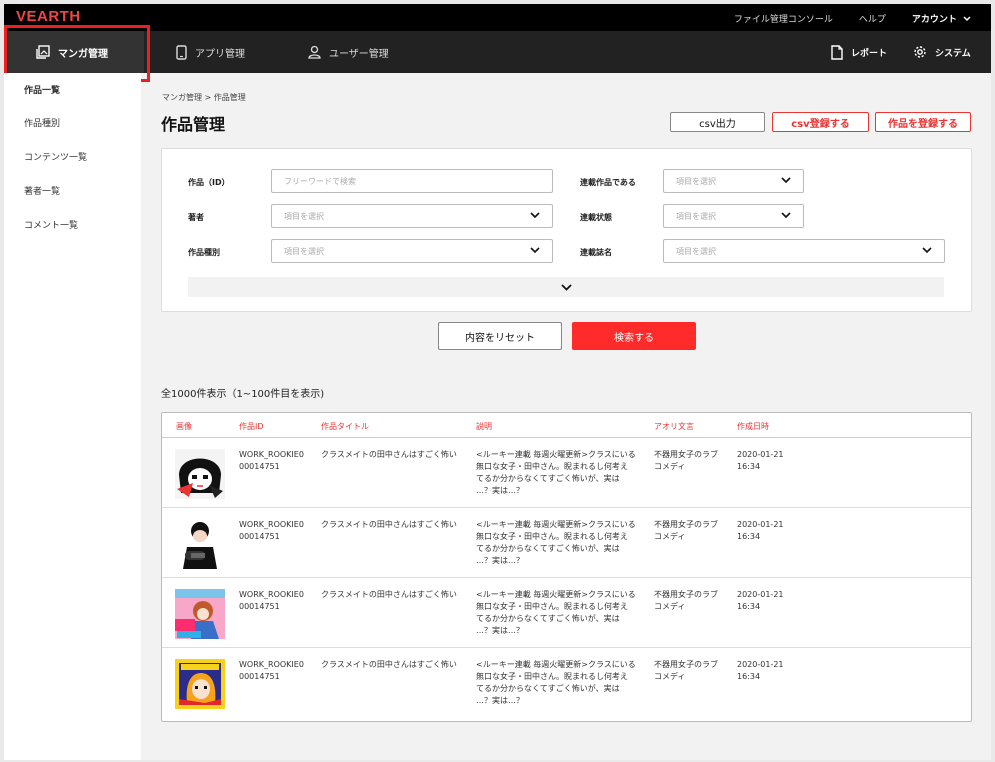  What do you see at coordinates (320, 181) in the screenshot?
I see `work-search-placeholder: フリーワードで検索` at bounding box center [320, 181].